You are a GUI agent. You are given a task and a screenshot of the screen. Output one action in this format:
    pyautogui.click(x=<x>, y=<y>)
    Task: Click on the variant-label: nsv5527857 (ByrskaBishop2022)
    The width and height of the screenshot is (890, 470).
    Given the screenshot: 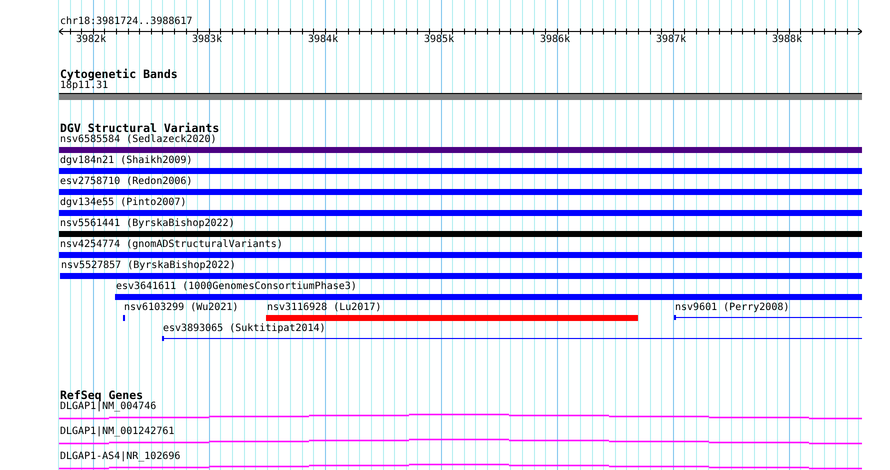 What is the action you would take?
    pyautogui.click(x=148, y=266)
    